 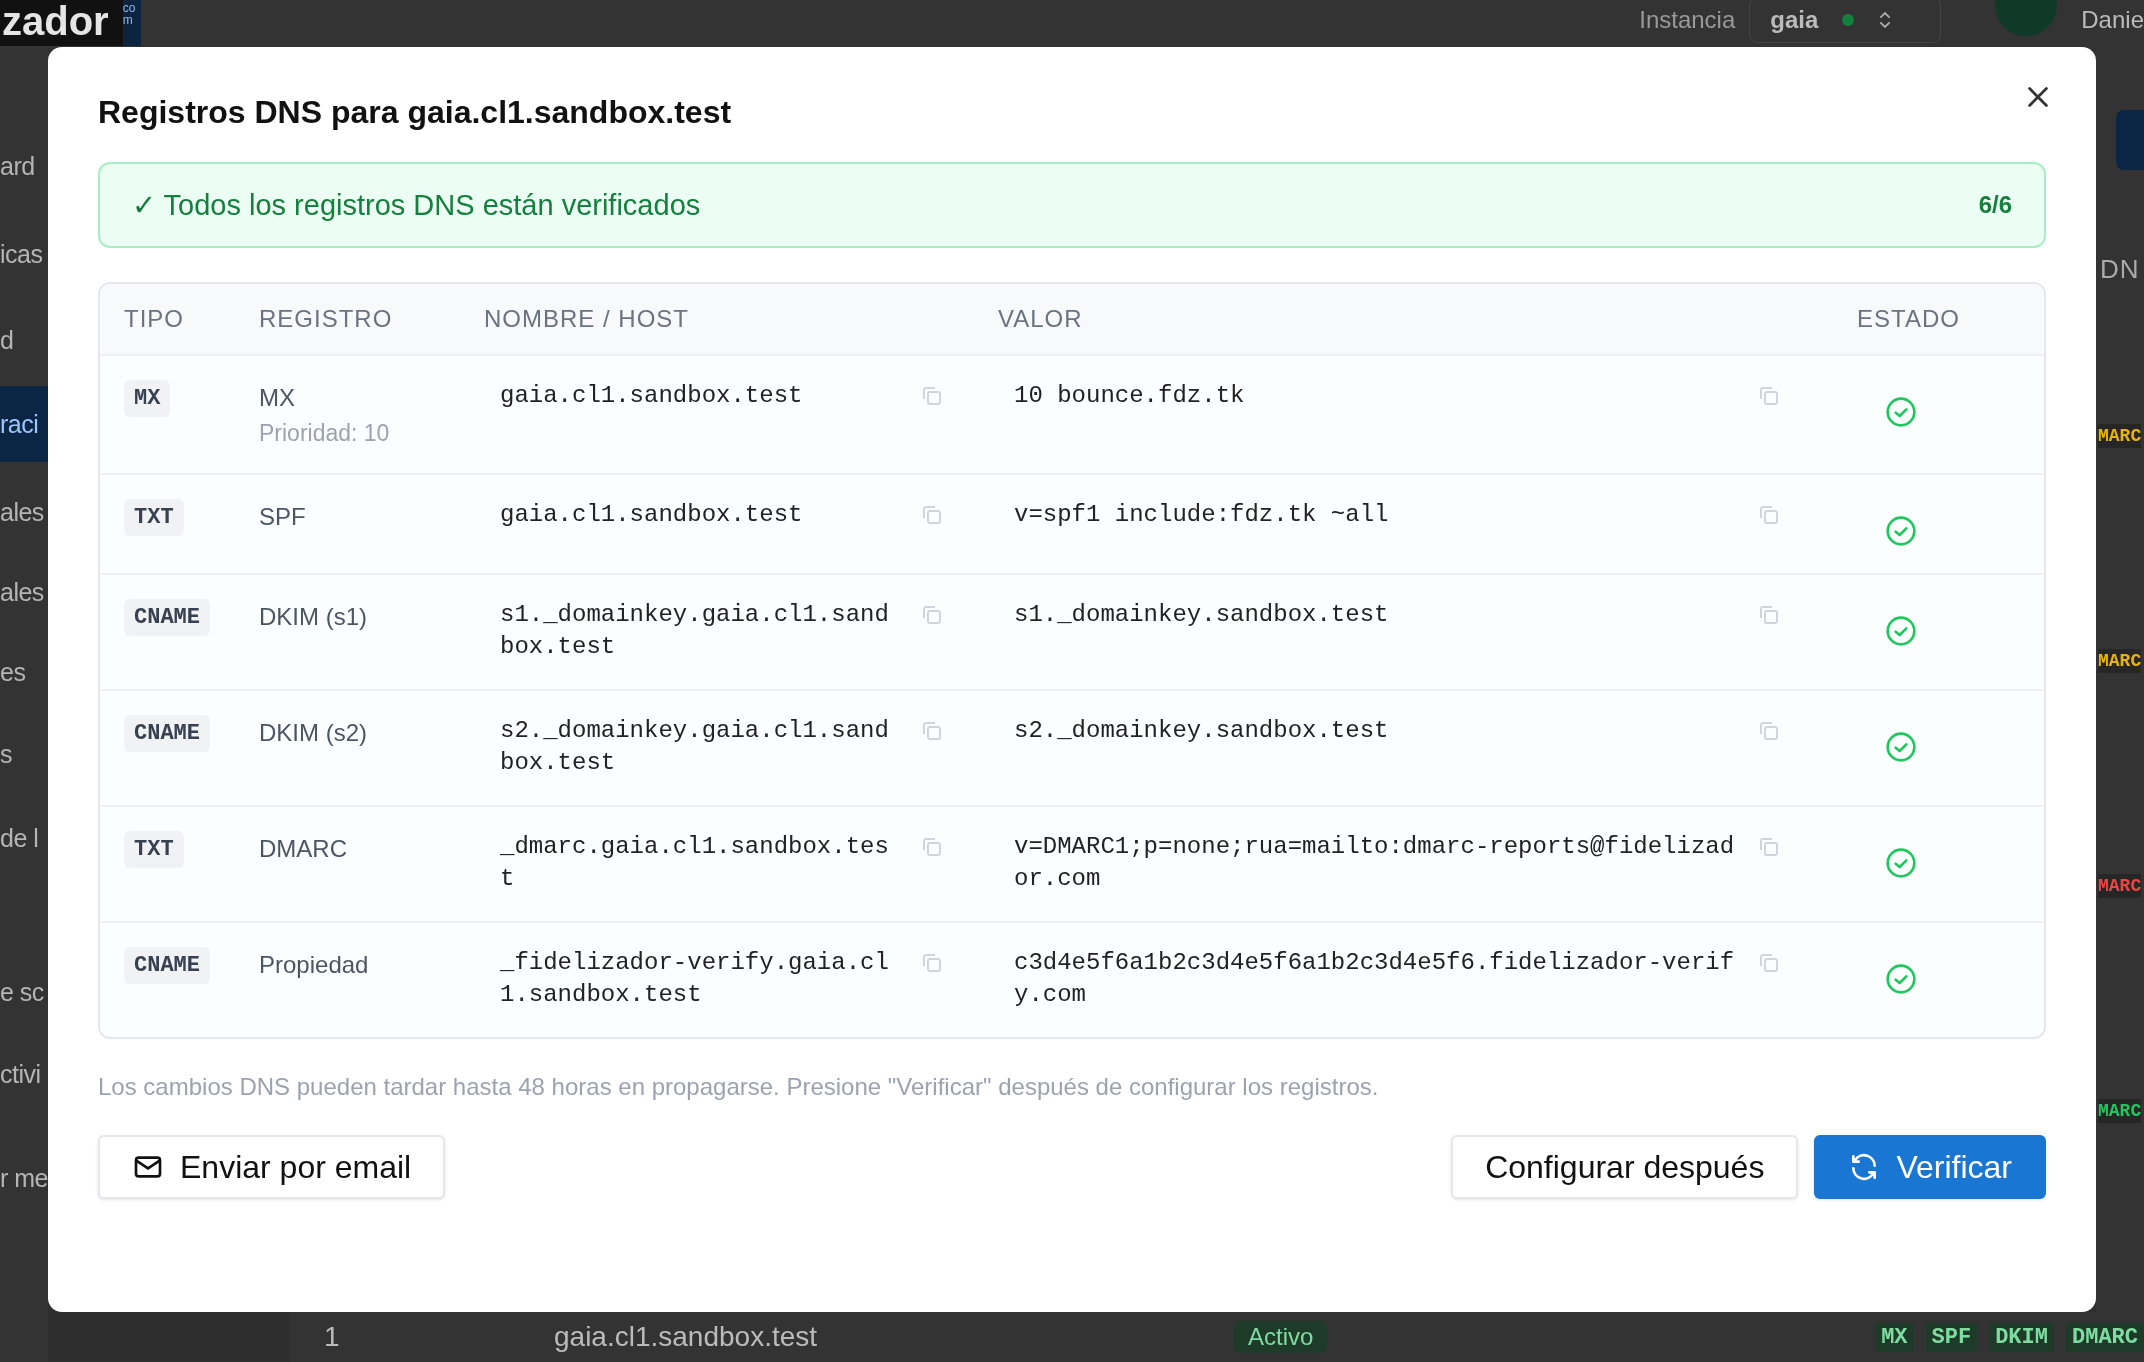 What do you see at coordinates (739, 1087) in the screenshot?
I see `propagation-note: Los cambios DNS pueden tardar hasta 48 horas en propagarse. Presione "Verificar" después de configurar los registros.` at bounding box center [739, 1087].